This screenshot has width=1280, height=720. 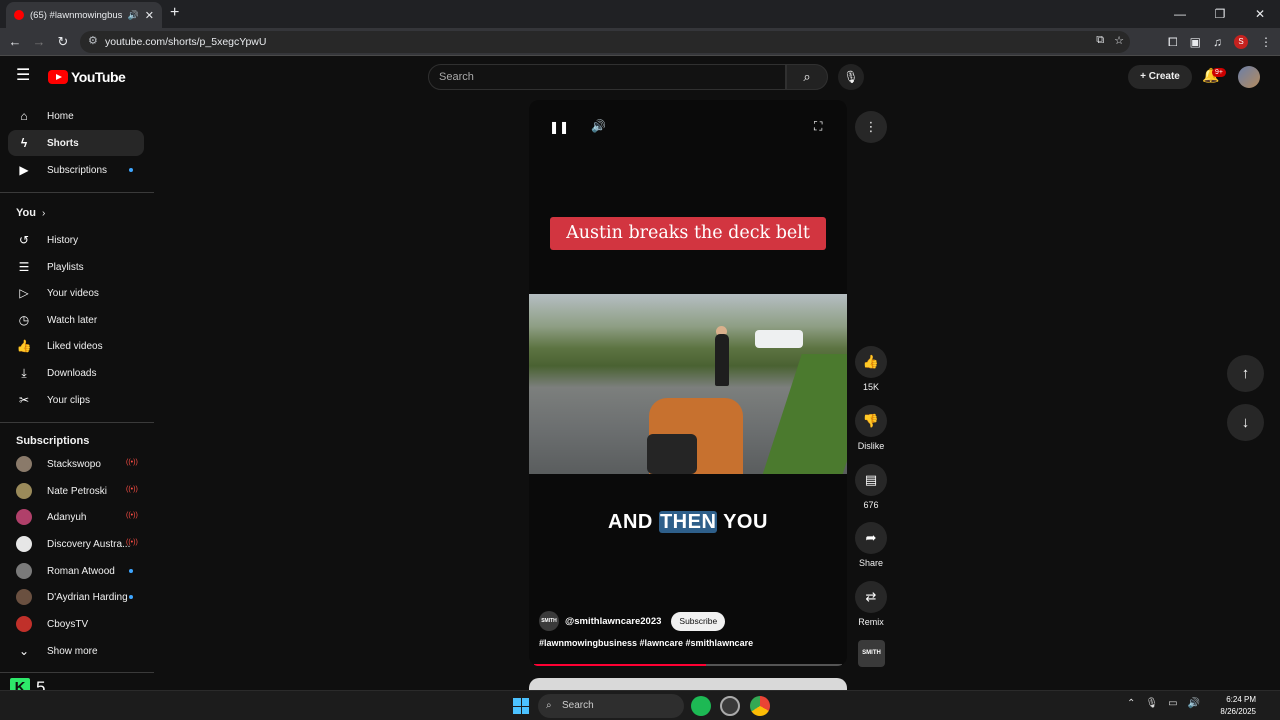 What do you see at coordinates (1217, 42) in the screenshot?
I see `media-controls-icon: ♫` at bounding box center [1217, 42].